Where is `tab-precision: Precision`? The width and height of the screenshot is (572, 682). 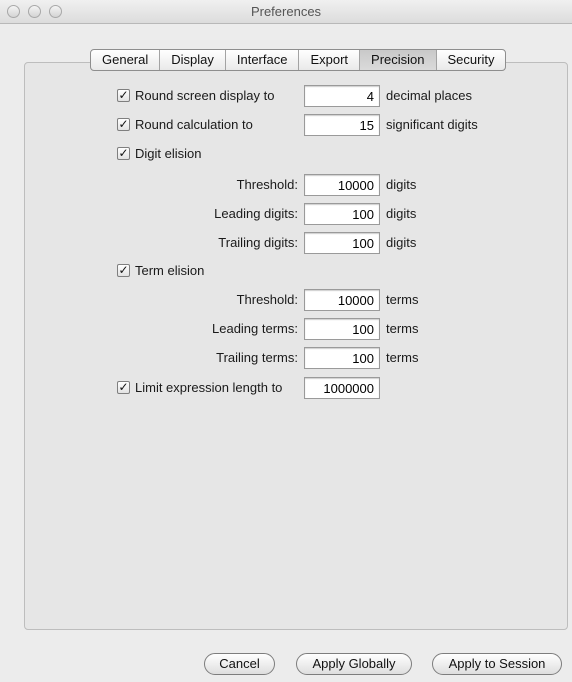 tab-precision: Precision is located at coordinates (398, 60).